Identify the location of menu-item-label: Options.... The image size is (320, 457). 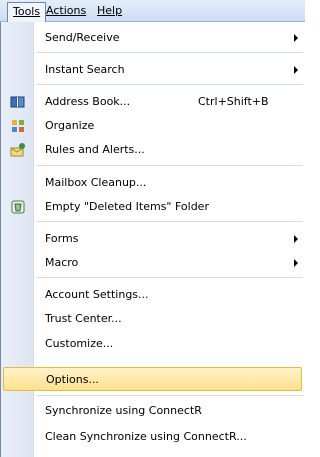
(72, 379).